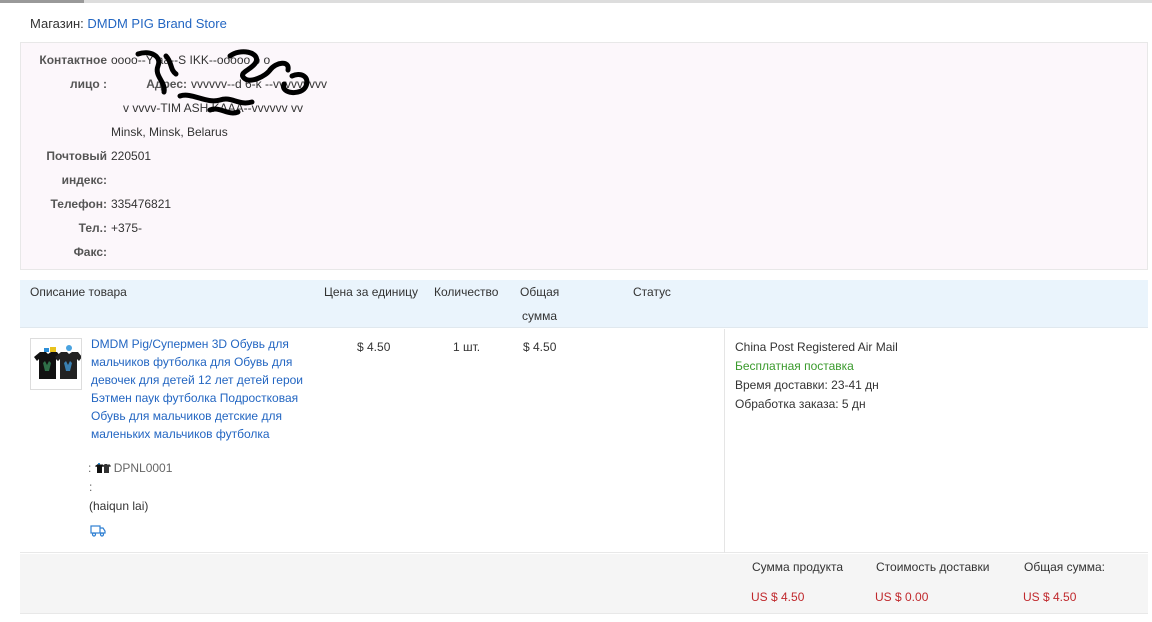 The height and width of the screenshot is (622, 1152). Describe the element at coordinates (73, 60) in the screenshot. I see `contact-label: Контактное` at that location.